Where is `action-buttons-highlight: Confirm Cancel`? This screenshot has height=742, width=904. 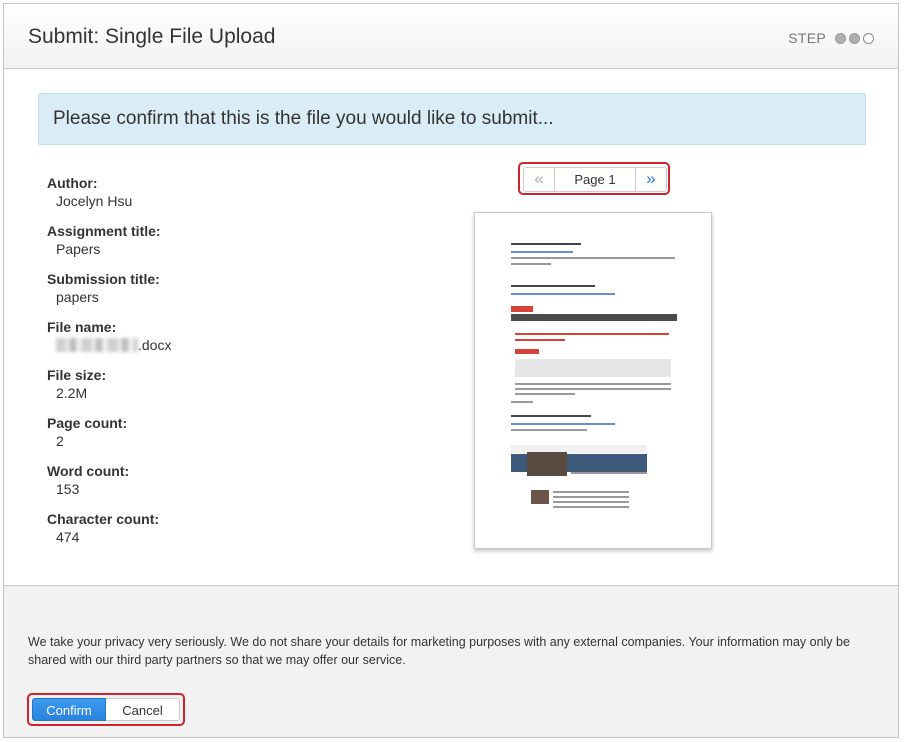 action-buttons-highlight: Confirm Cancel is located at coordinates (106, 709).